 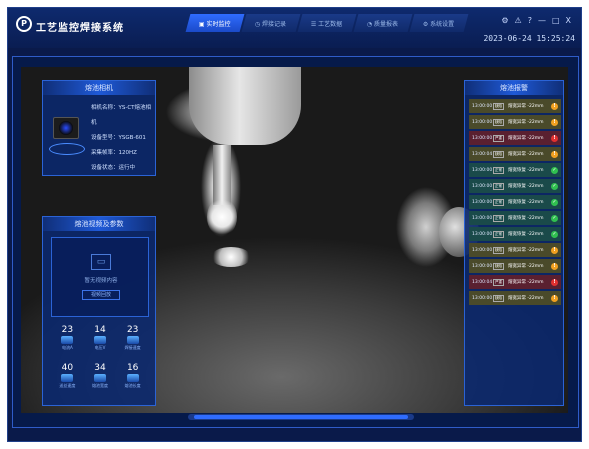 What do you see at coordinates (515, 154) in the screenshot?
I see `alarm-row: 13:00:04 缺陷 熔宽异常 -22mm!` at bounding box center [515, 154].